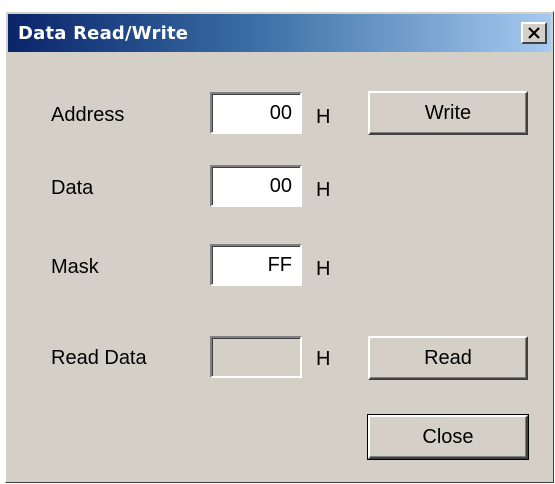  I want to click on window-title: Data Read/Write, so click(103, 33).